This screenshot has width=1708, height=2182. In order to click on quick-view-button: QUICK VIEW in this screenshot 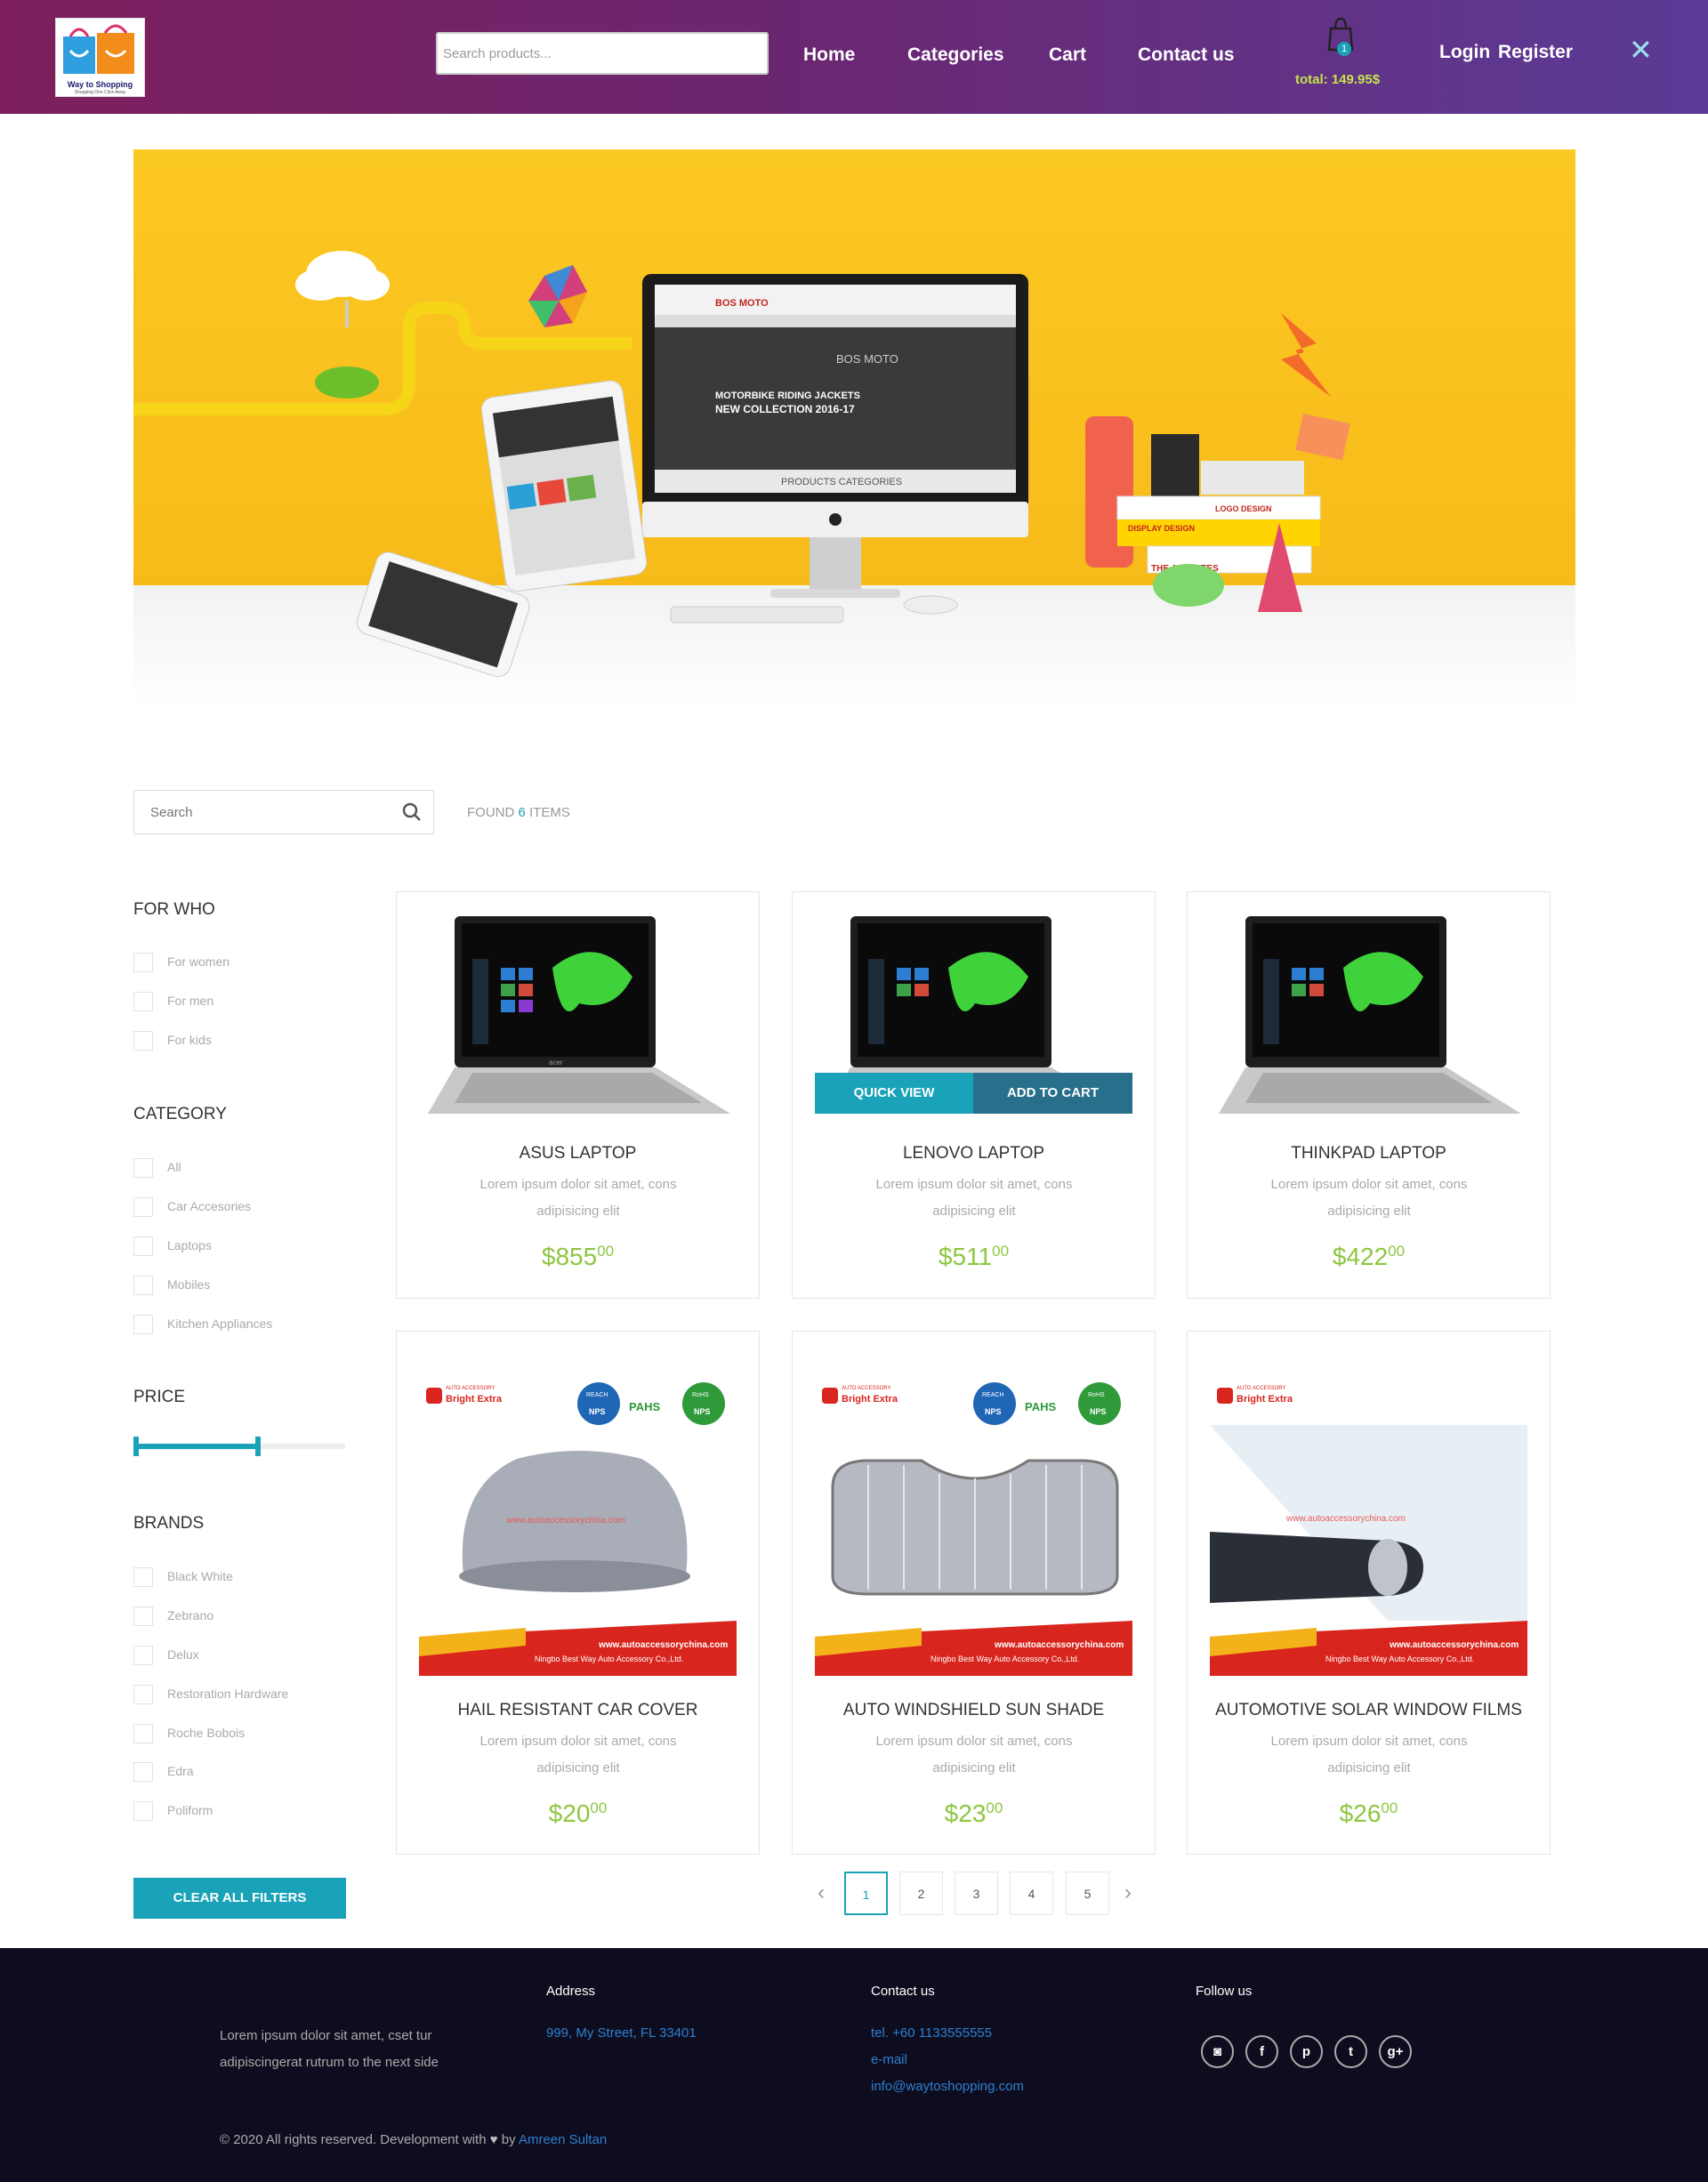, I will do `click(894, 1093)`.